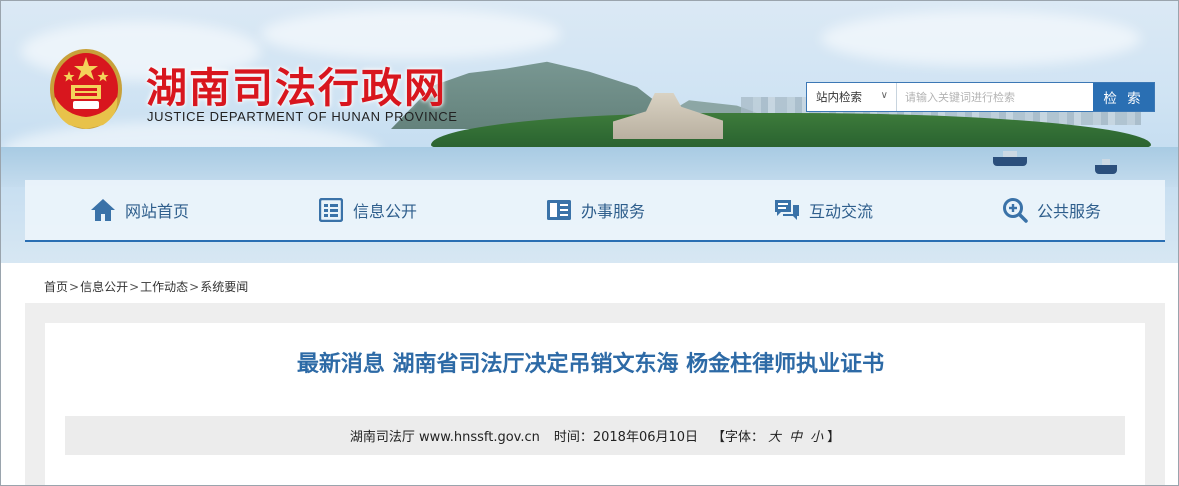 The height and width of the screenshot is (486, 1179). I want to click on search-scope-label: 站内检索, so click(839, 97).